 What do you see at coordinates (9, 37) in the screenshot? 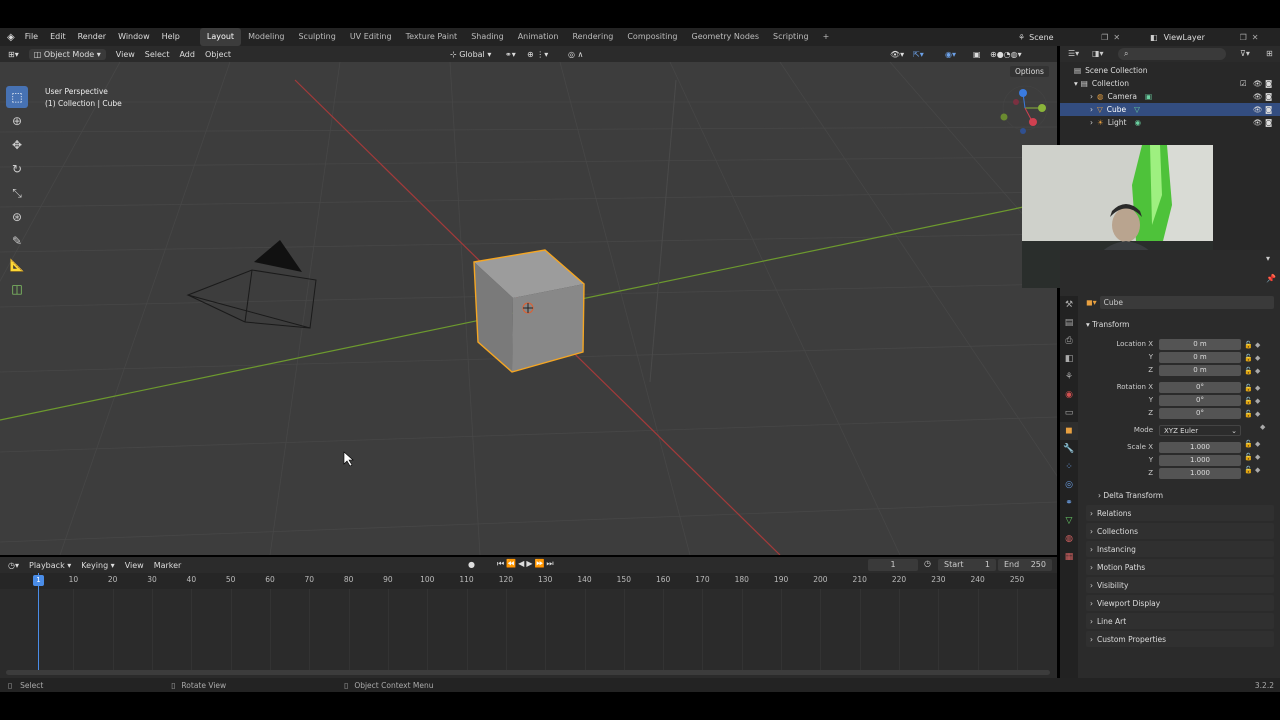
I see `blender-logo-icon: ◈` at bounding box center [9, 37].